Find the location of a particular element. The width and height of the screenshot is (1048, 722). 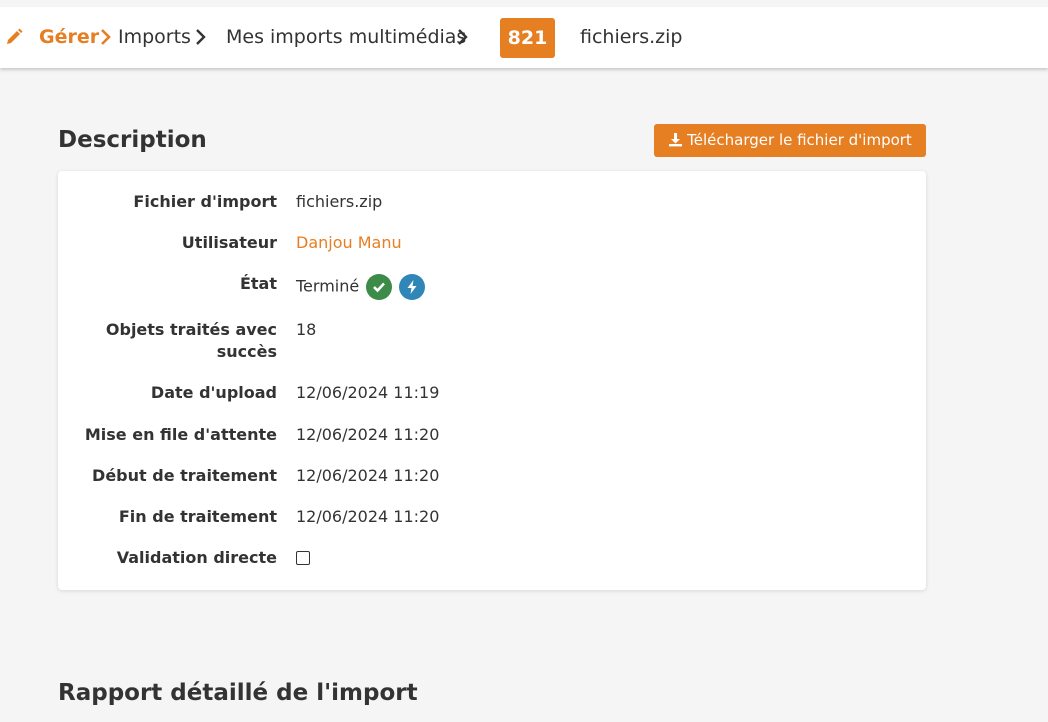

top-strip is located at coordinates (524, 3).